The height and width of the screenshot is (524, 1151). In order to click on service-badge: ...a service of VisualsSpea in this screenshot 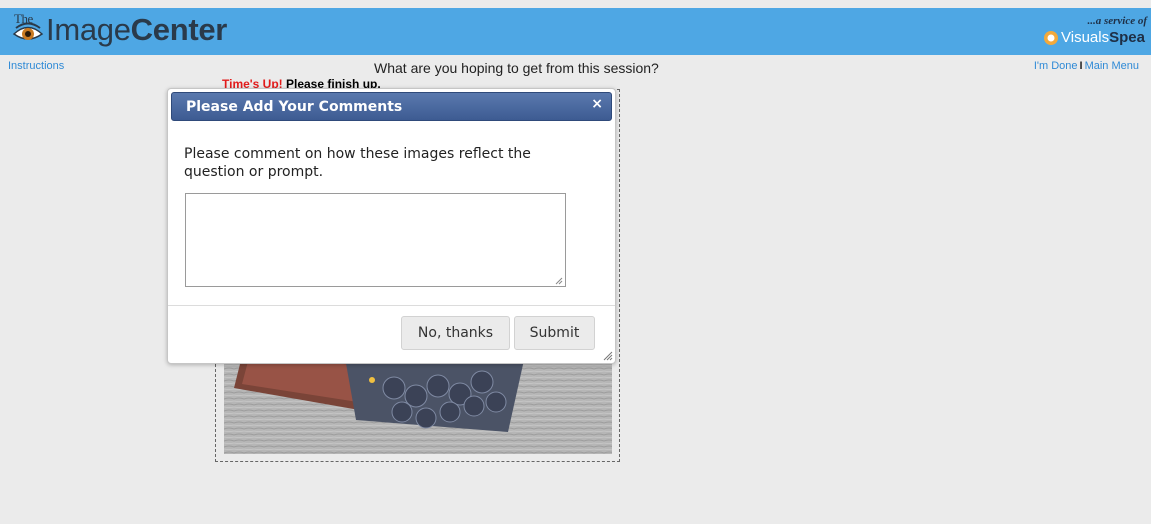, I will do `click(1091, 32)`.